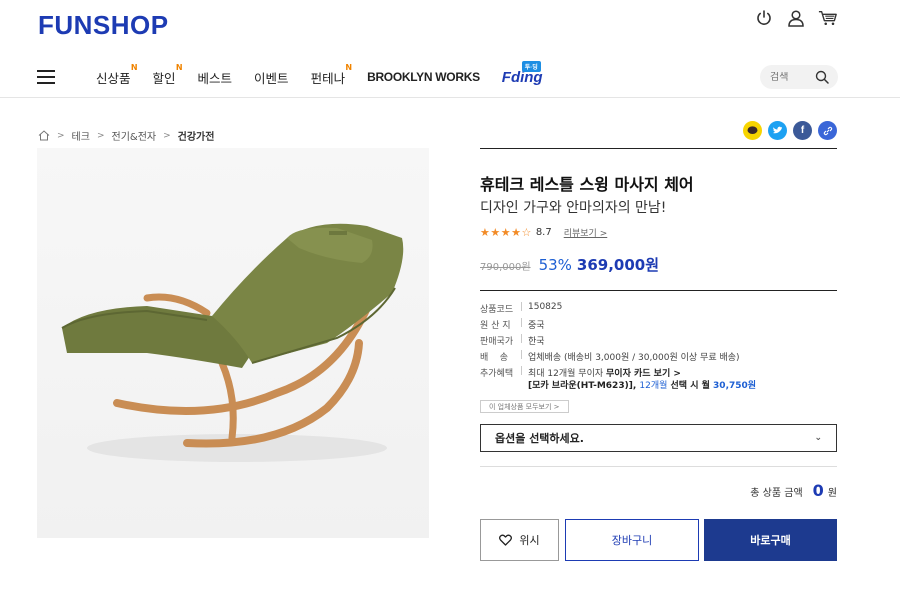  What do you see at coordinates (770, 540) in the screenshot?
I see `buy-now-button: 바로구매` at bounding box center [770, 540].